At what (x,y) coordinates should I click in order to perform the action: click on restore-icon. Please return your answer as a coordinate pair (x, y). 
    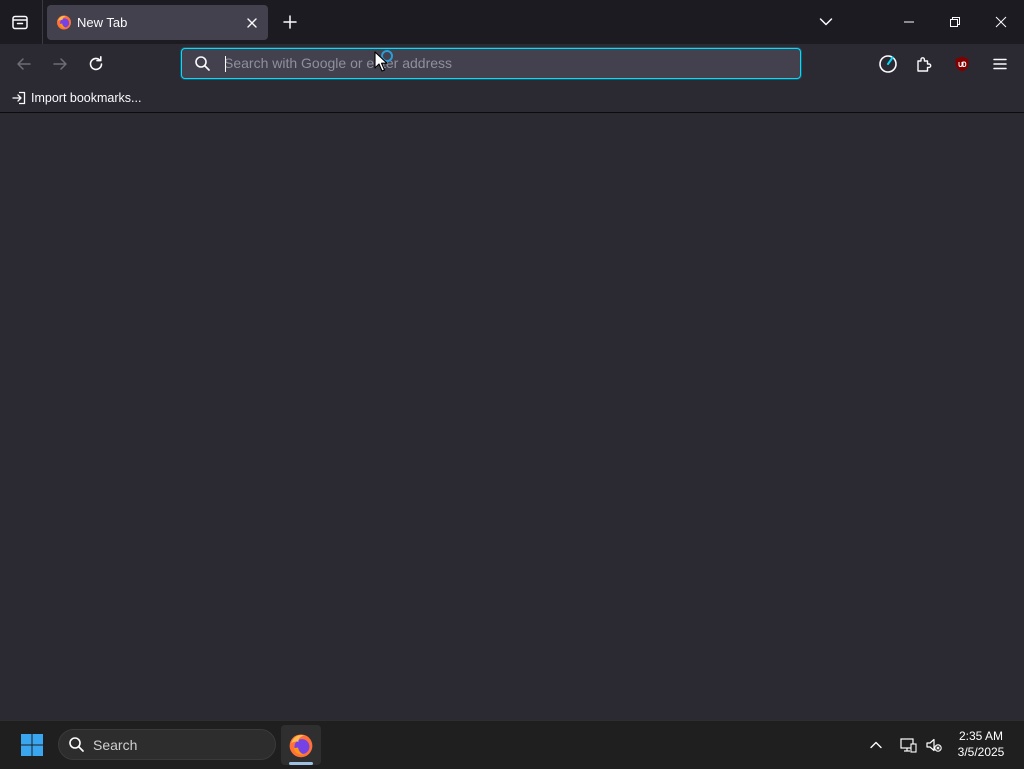
    Looking at the image, I should click on (955, 22).